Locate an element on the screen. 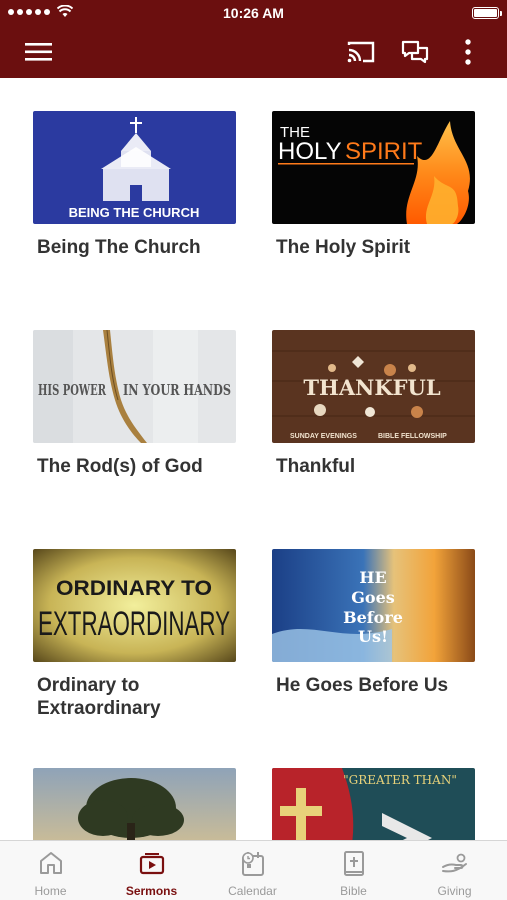  sermon-card: HE Goes Before Us! He Goes Before Us is located at coordinates (373, 623).